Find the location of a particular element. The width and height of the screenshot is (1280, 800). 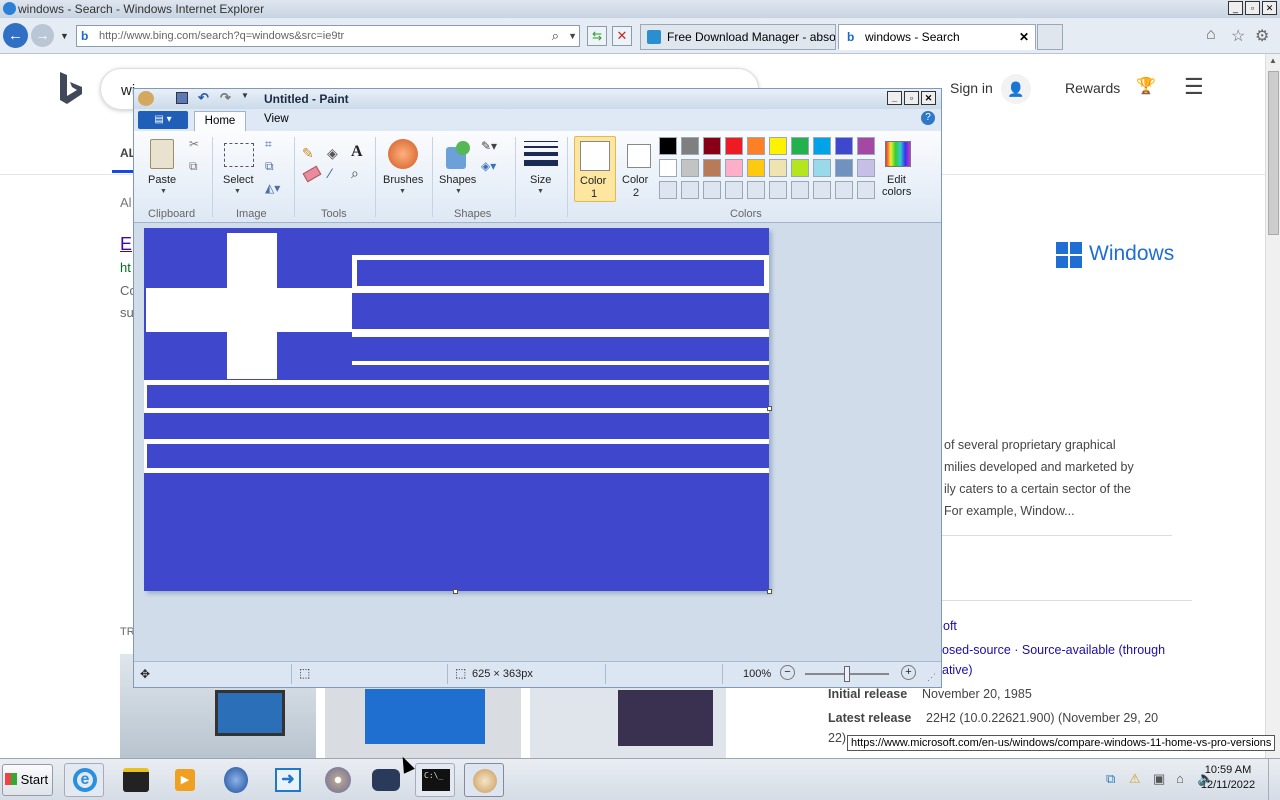

edit-colors-icon is located at coordinates (898, 154).